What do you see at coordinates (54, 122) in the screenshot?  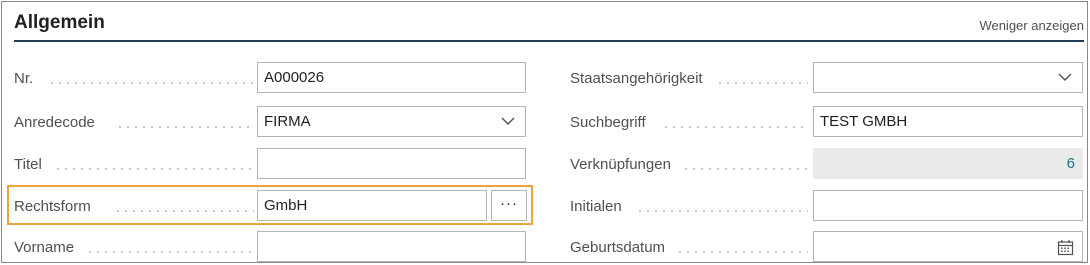 I see `anredecode-label: Anredecode` at bounding box center [54, 122].